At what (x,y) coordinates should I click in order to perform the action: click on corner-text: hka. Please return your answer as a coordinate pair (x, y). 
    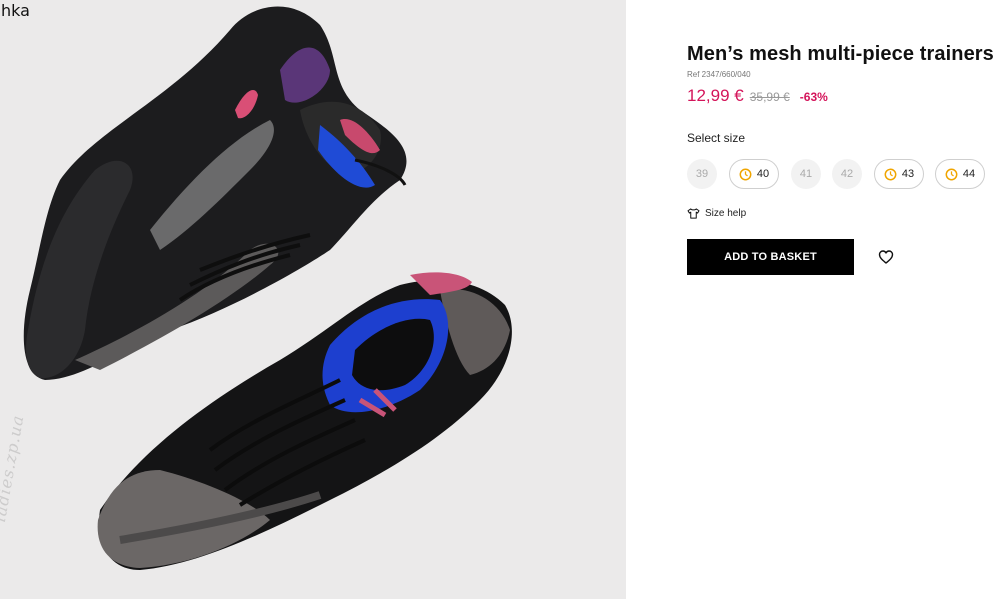
    Looking at the image, I should click on (15, 10).